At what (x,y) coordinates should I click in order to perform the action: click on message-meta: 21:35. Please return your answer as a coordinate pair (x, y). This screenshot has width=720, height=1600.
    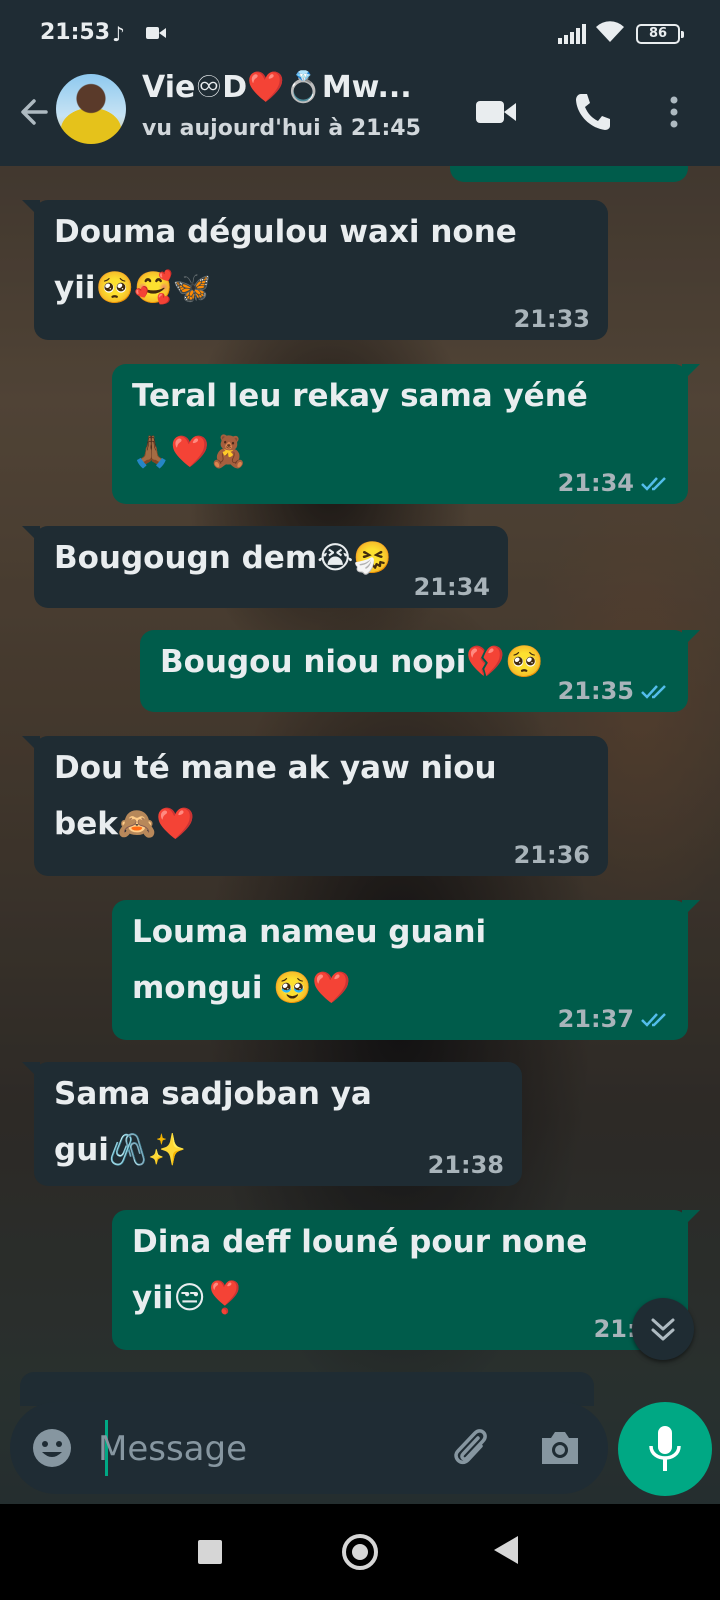
    Looking at the image, I should click on (614, 691).